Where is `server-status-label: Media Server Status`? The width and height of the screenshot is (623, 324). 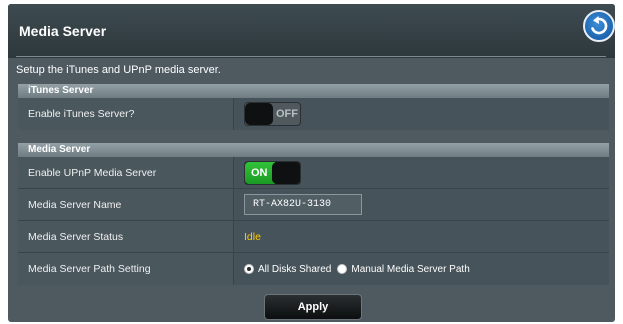
server-status-label: Media Server Status is located at coordinates (126, 236).